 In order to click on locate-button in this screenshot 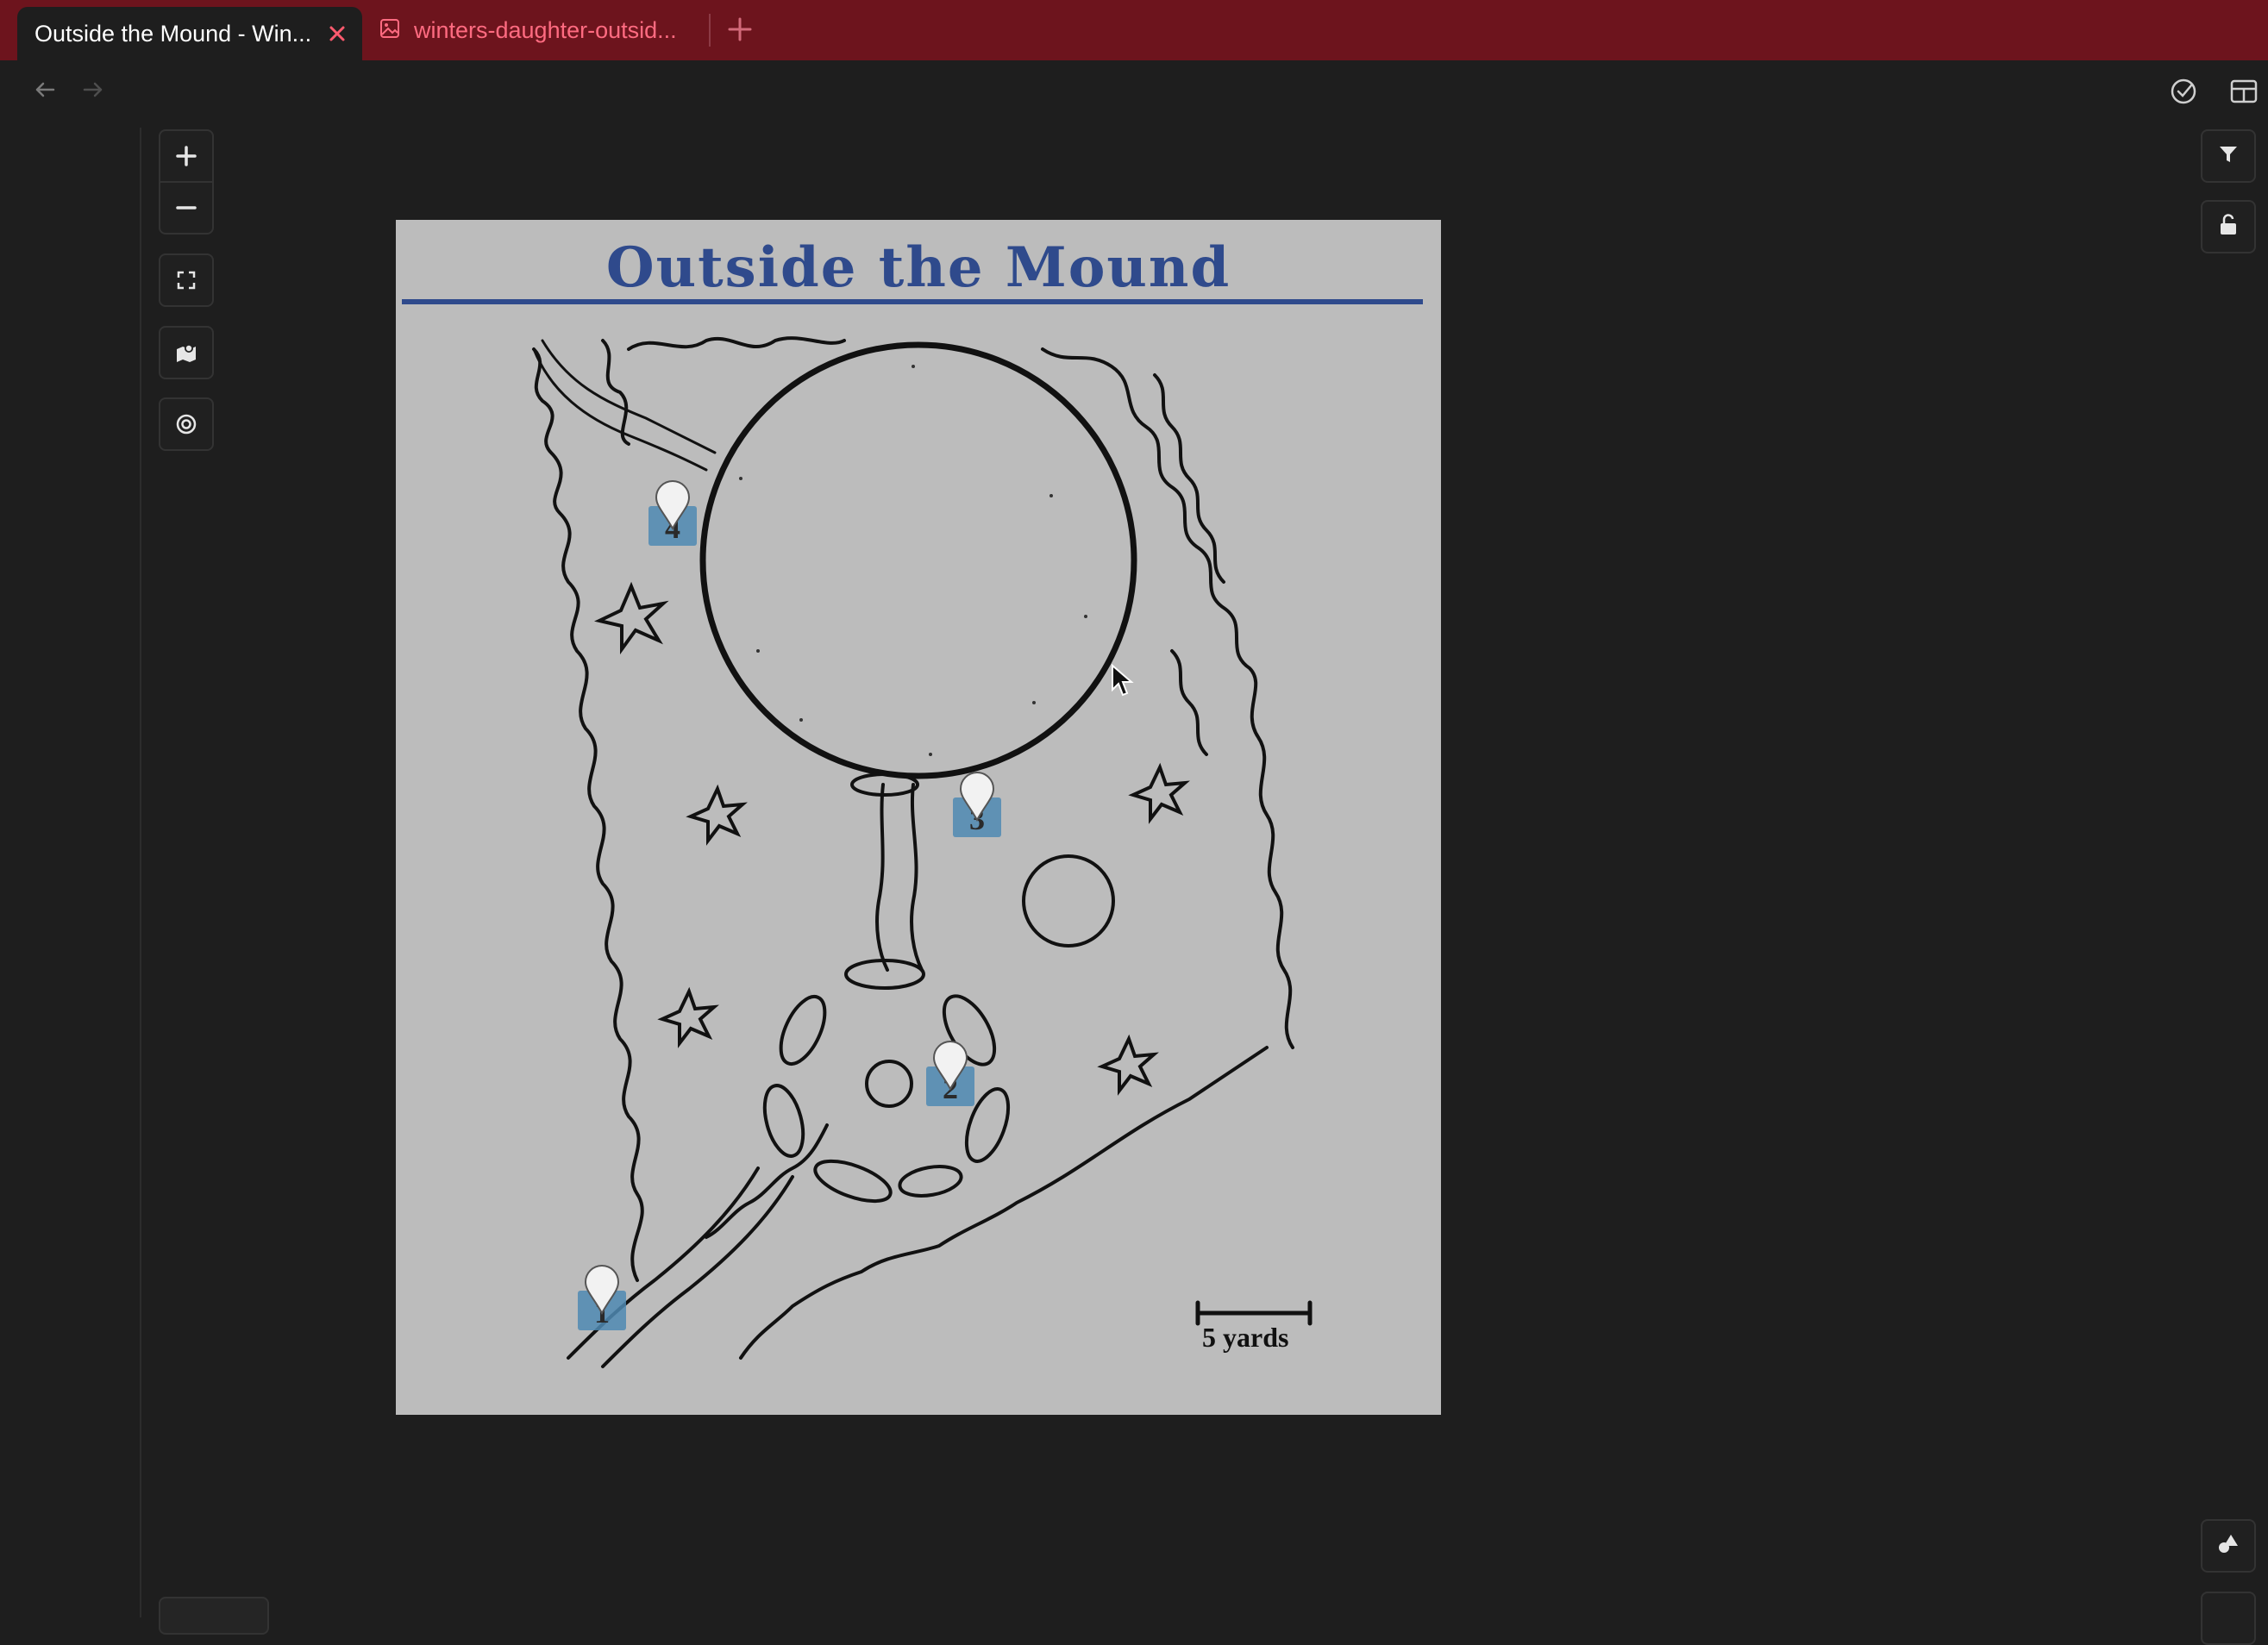, I will do `click(187, 424)`.